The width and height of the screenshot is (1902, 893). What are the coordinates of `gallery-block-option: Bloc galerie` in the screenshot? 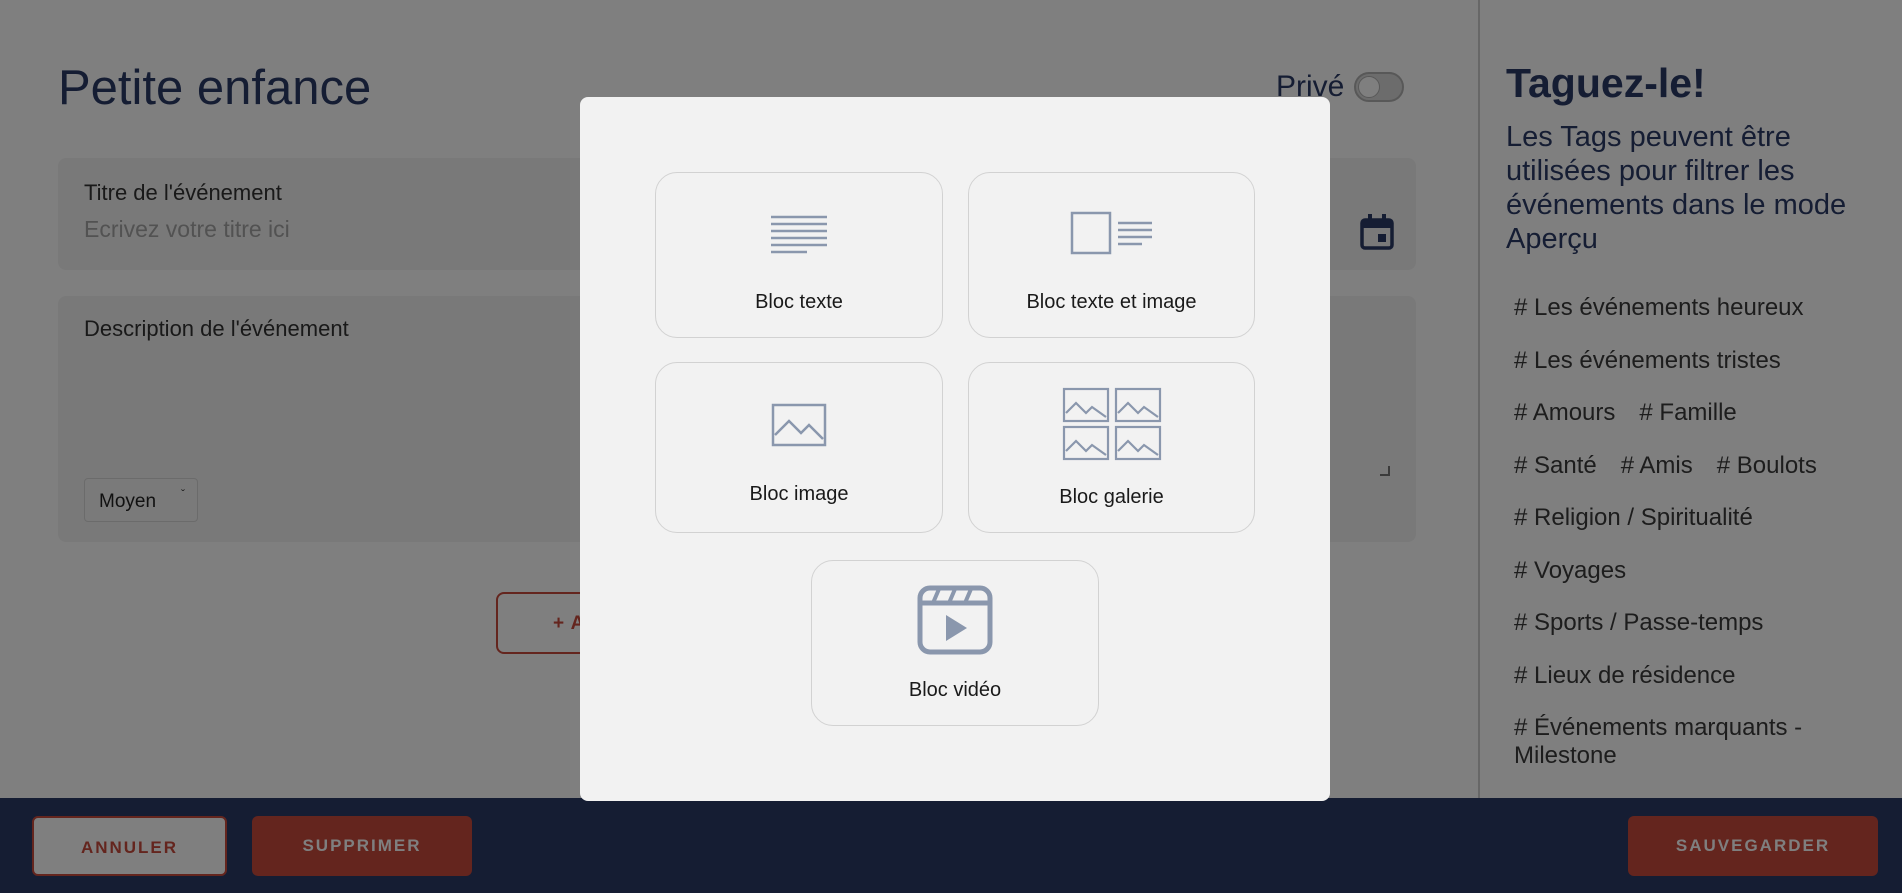 It's located at (1111, 447).